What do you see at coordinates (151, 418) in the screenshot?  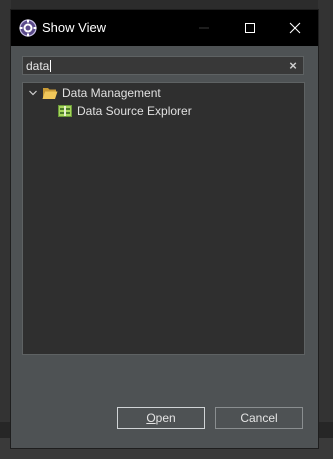 I see `open-button-mnemonic: O` at bounding box center [151, 418].